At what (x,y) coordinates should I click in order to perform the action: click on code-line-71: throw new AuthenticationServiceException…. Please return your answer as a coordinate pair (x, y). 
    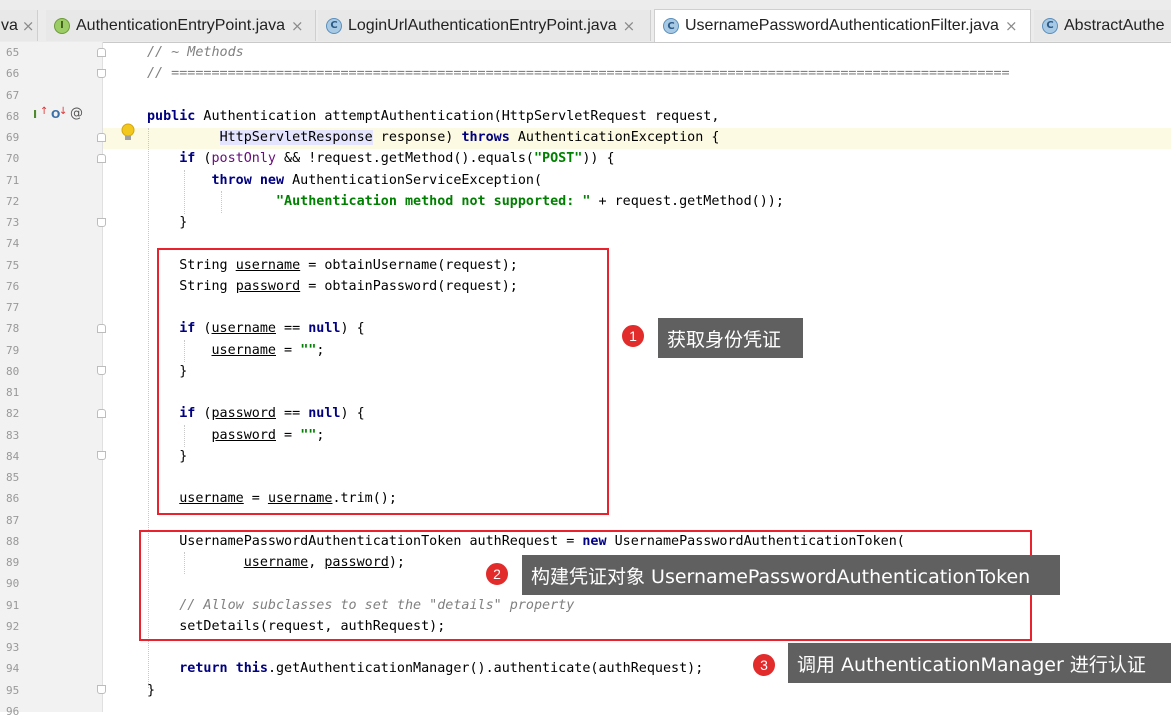
    Looking at the image, I should click on (377, 180).